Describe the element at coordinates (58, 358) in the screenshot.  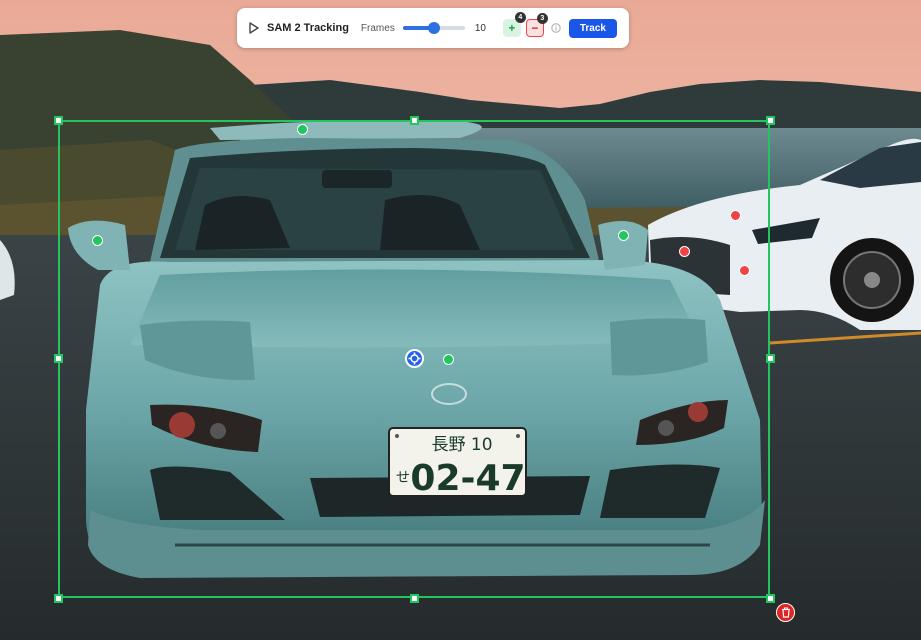
I see `bbox-handle-left` at that location.